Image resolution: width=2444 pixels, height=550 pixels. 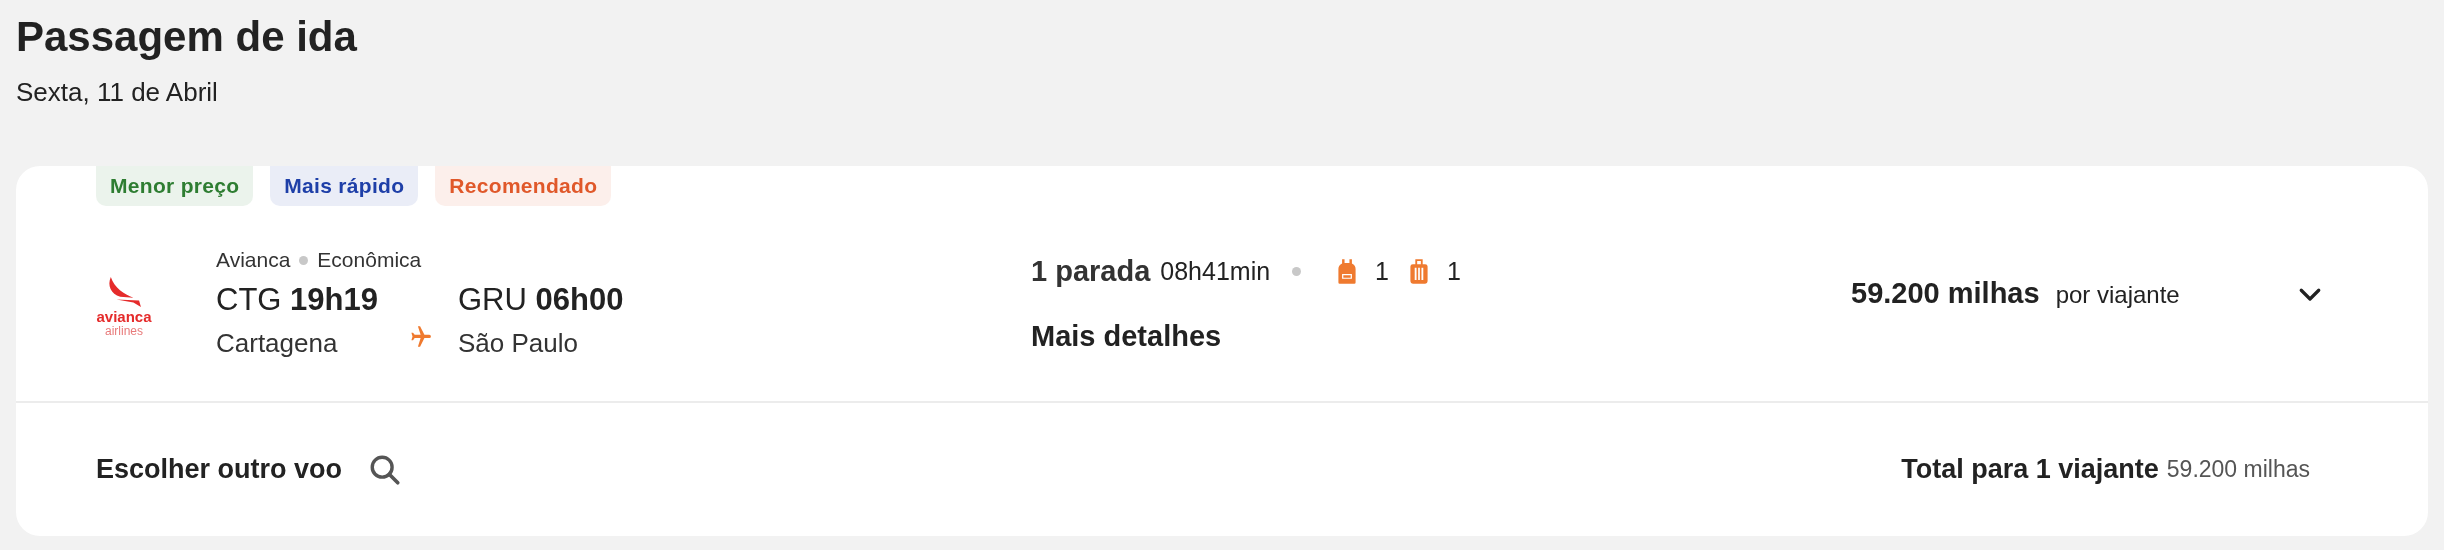 I want to click on backpack-icon, so click(x=1347, y=271).